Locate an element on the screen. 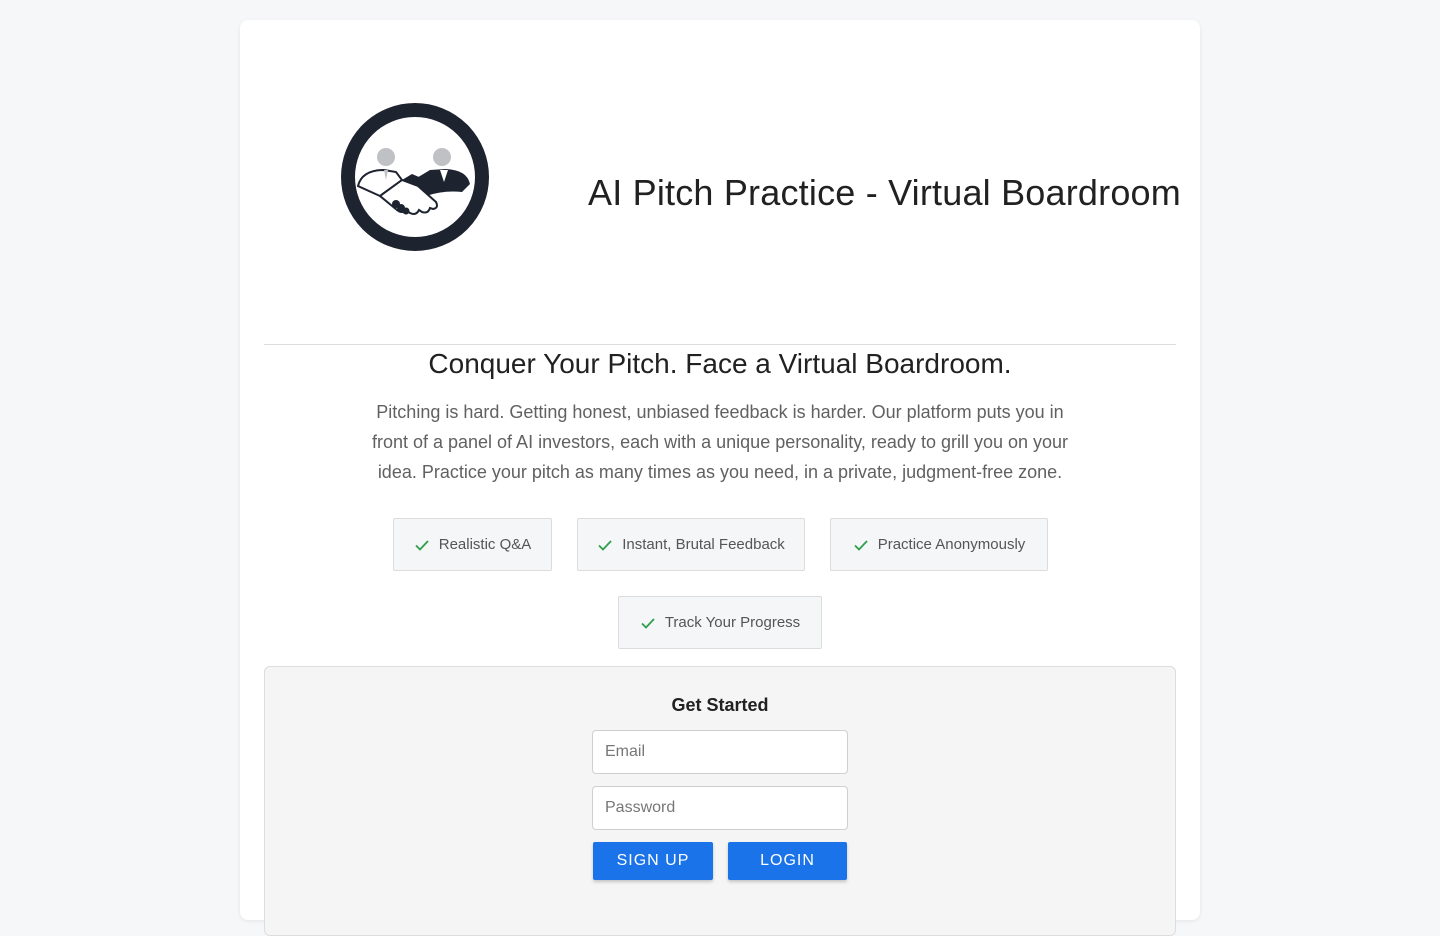 Image resolution: width=1440 pixels, height=936 pixels. handshake-icon is located at coordinates (415, 177).